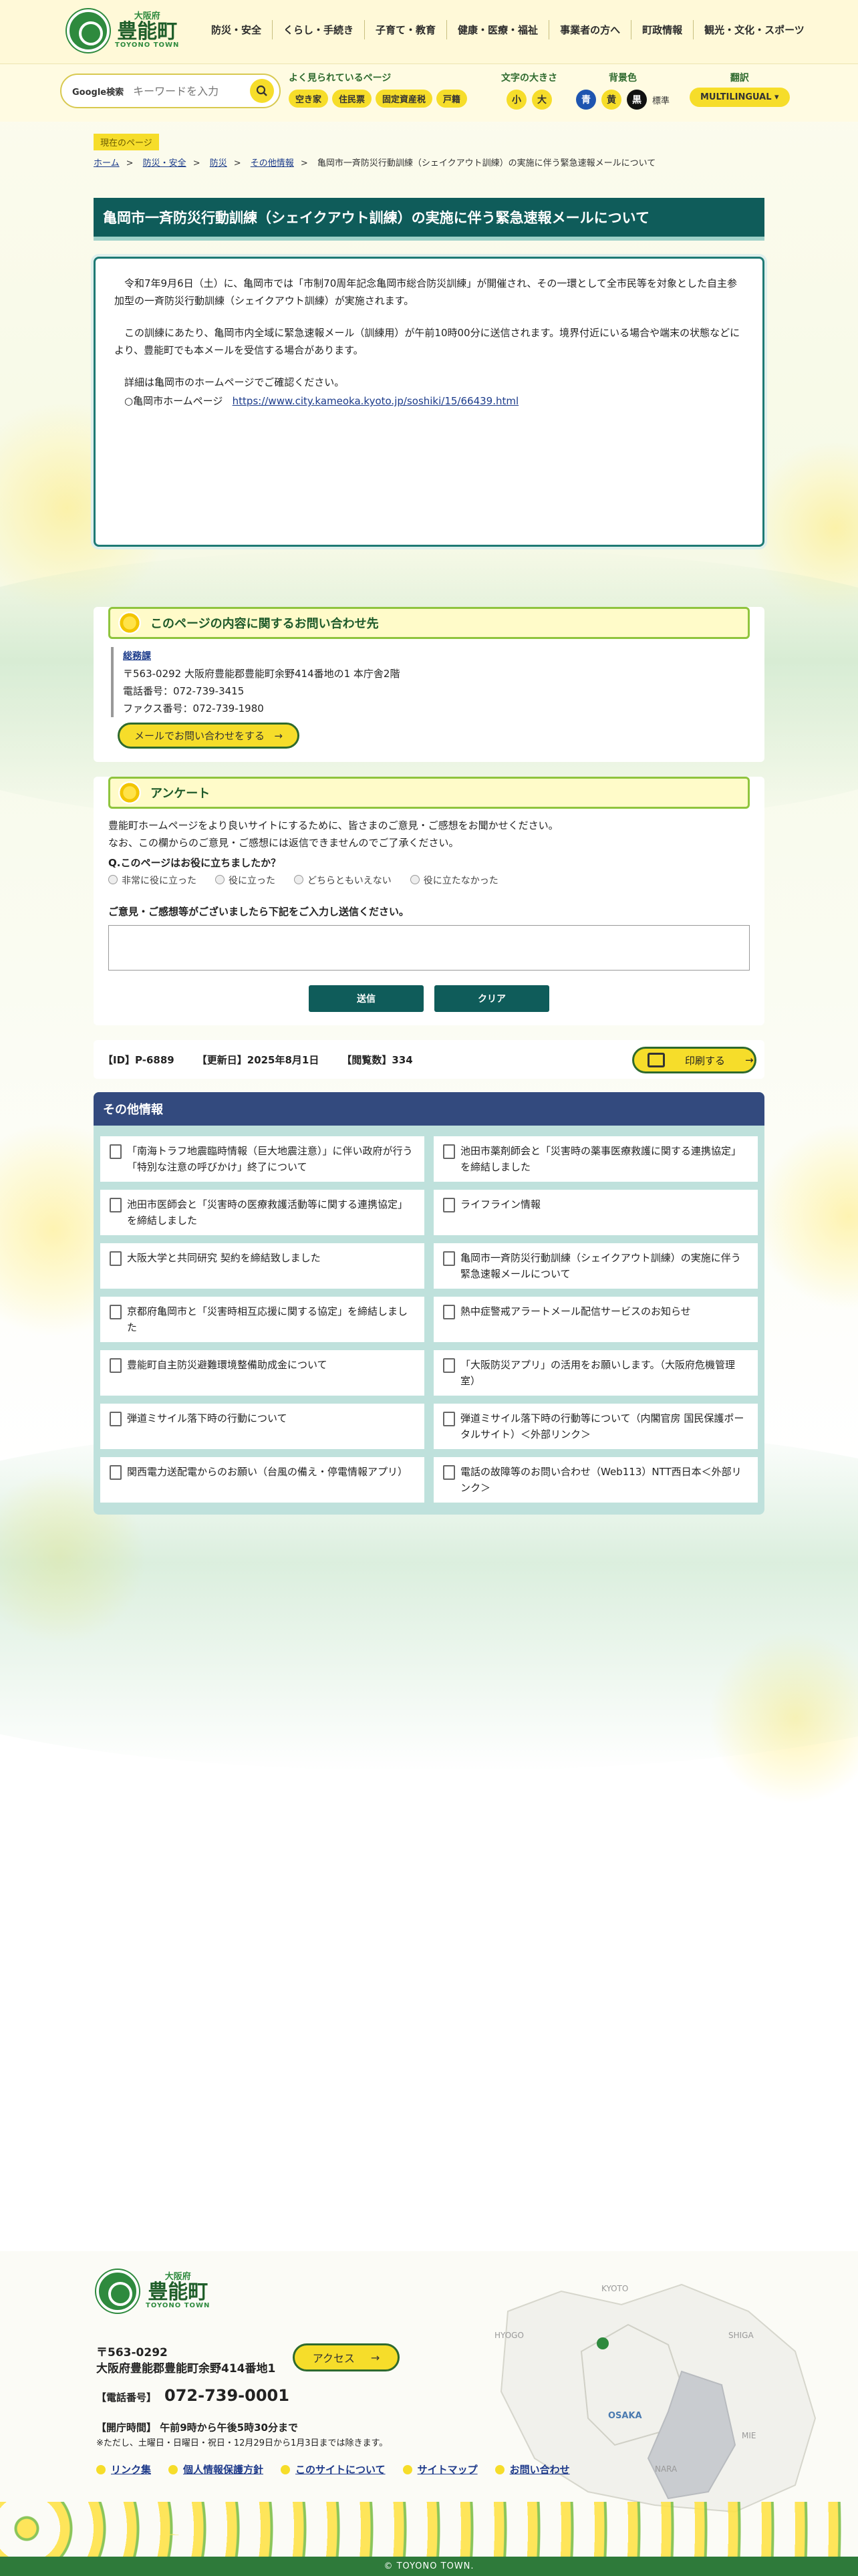 The width and height of the screenshot is (858, 2576). I want to click on footer-address: 〒563-0292 大阪府豊能郡豊能町余野414番地1, so click(185, 2361).